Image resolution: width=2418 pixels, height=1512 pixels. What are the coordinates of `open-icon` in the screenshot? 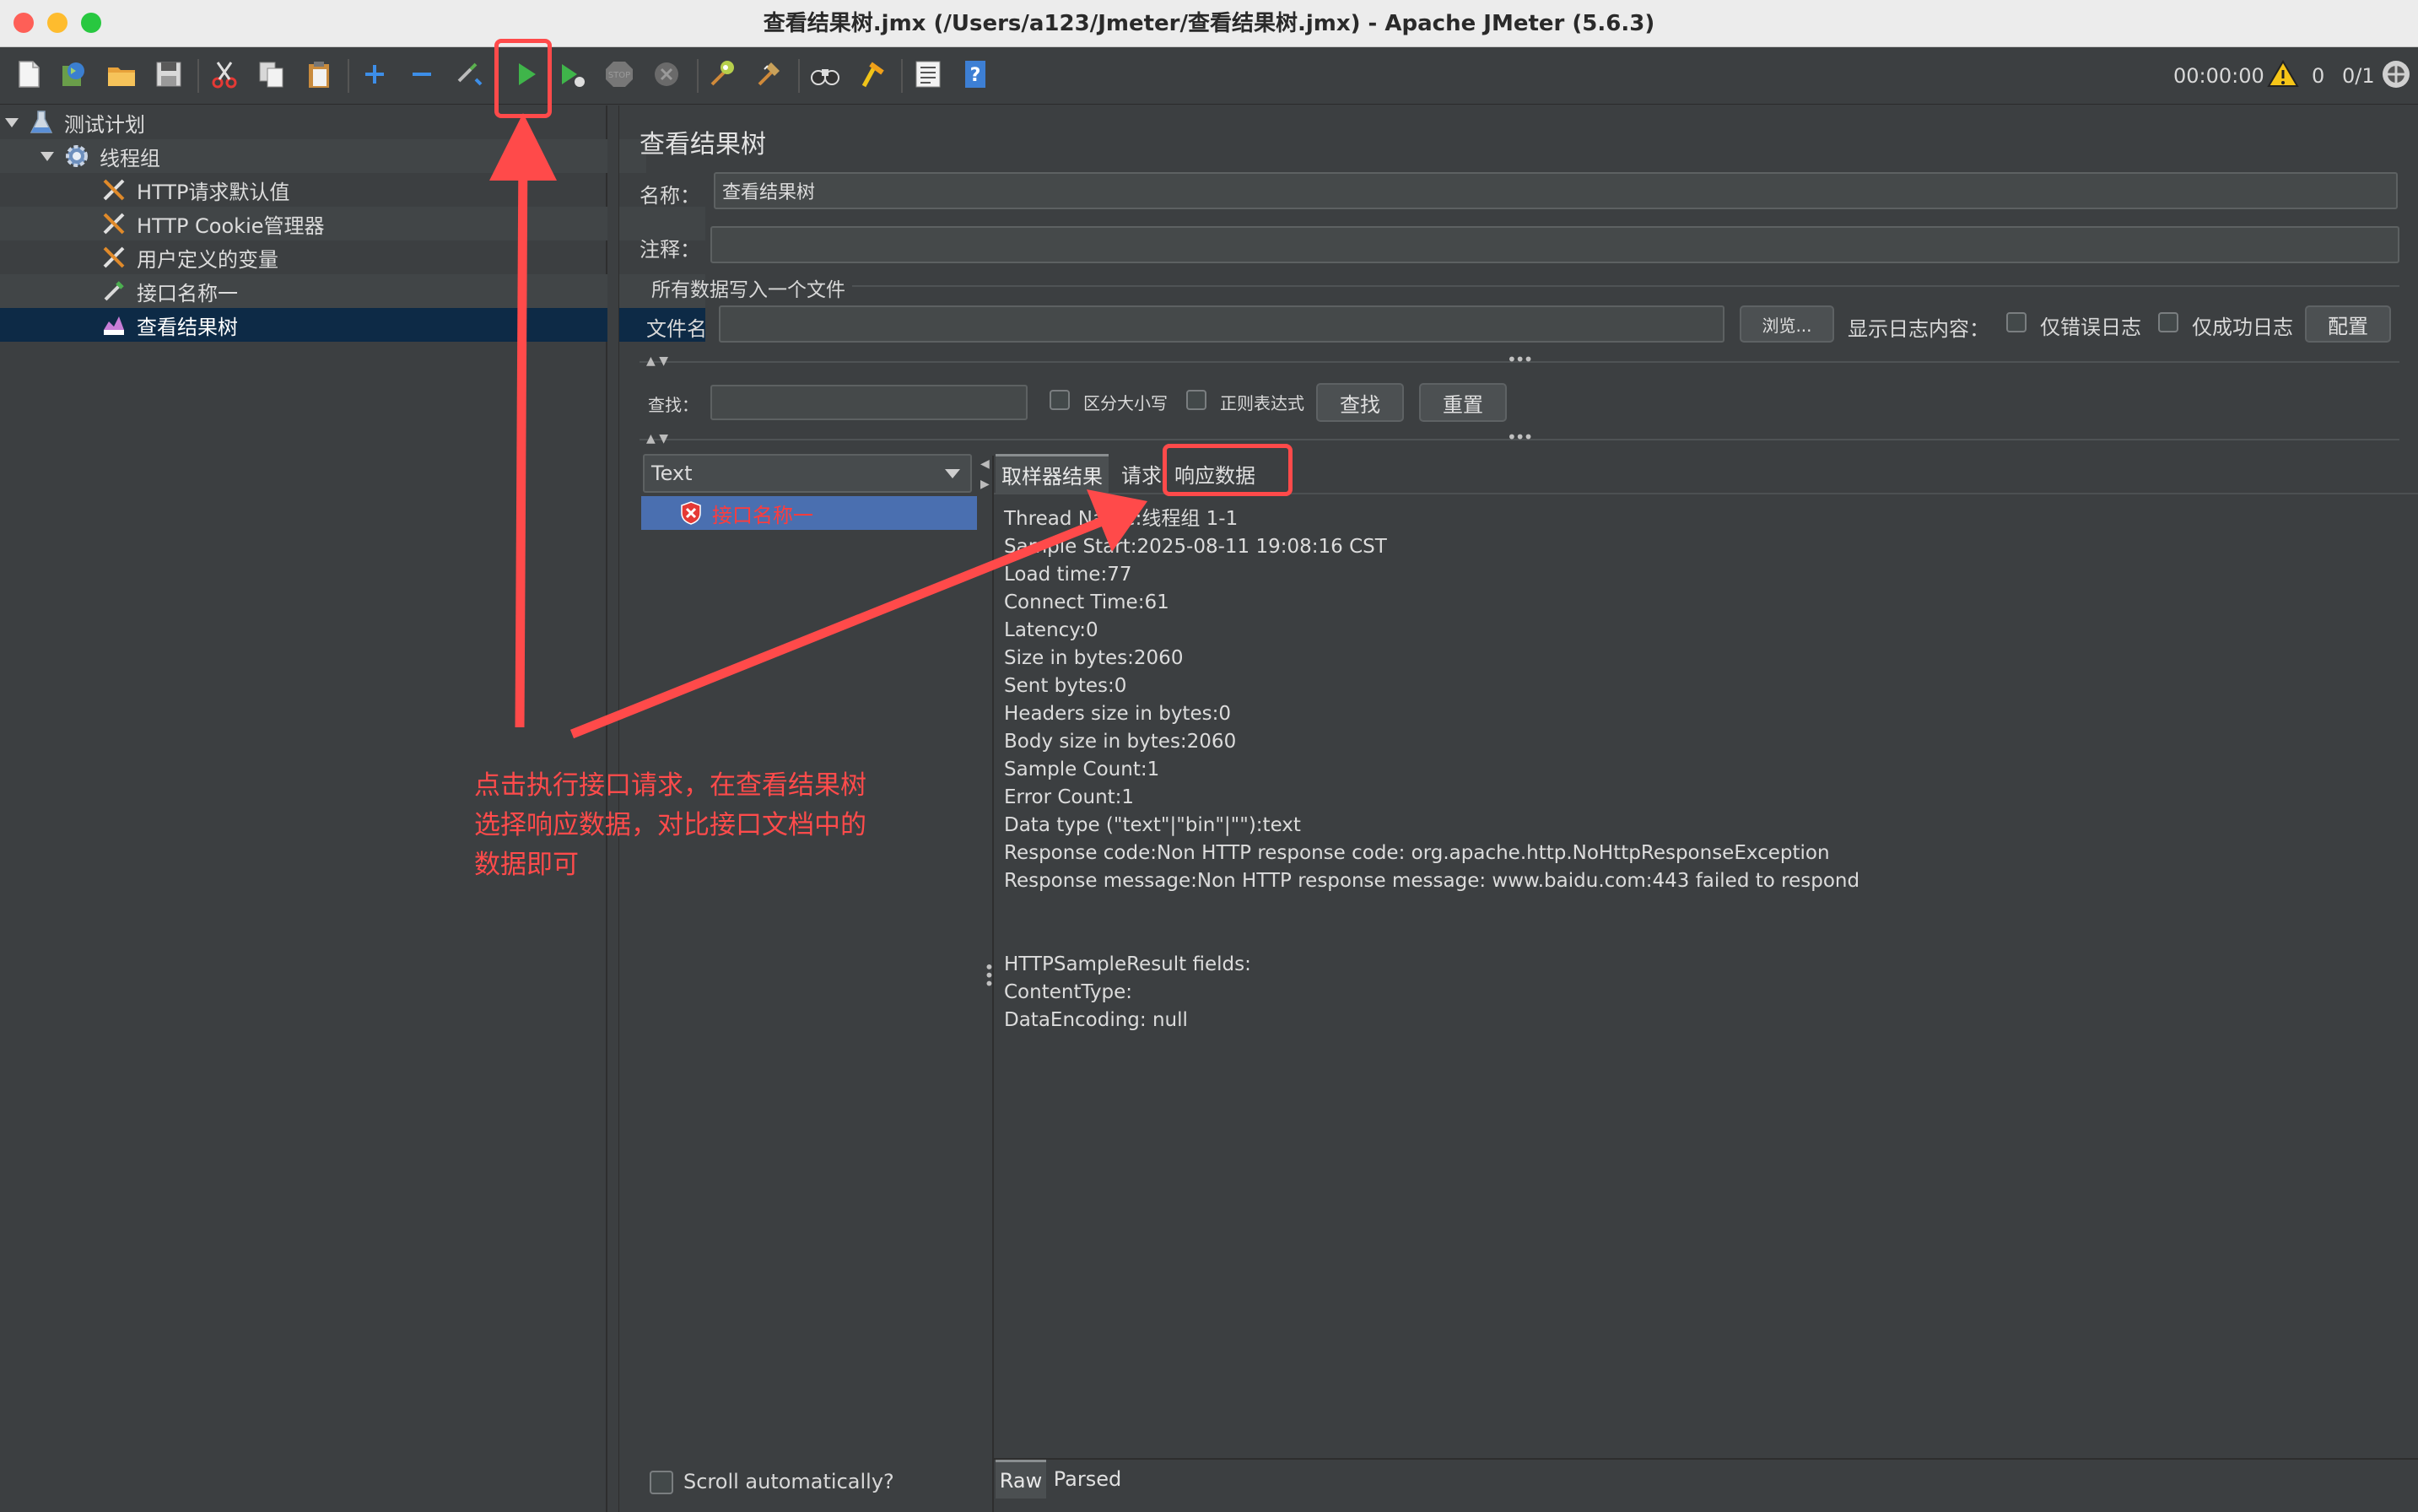 It's located at (121, 74).